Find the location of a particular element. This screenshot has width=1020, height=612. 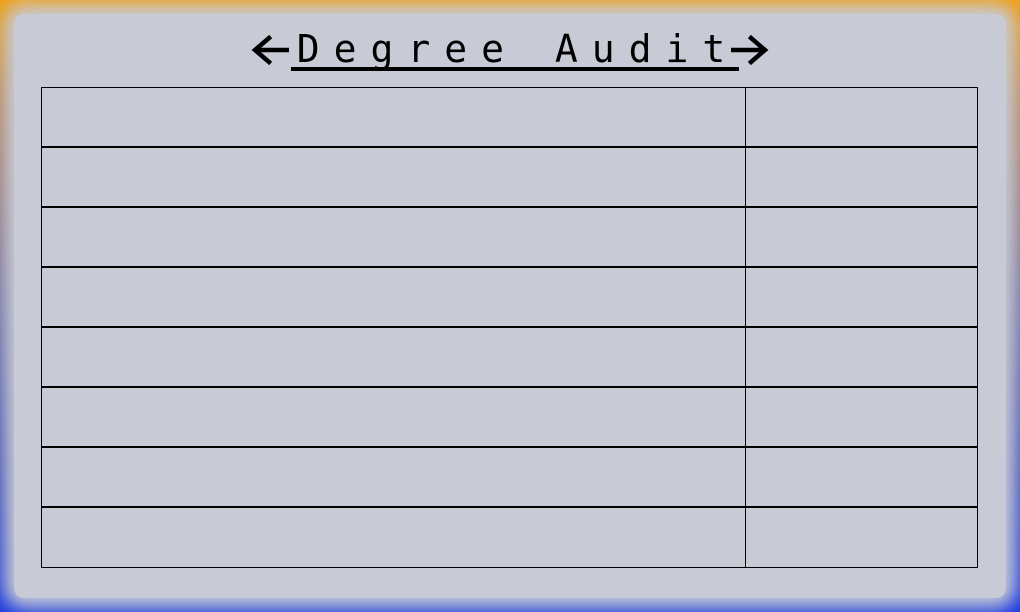

left-arrow-icon is located at coordinates (270, 50).